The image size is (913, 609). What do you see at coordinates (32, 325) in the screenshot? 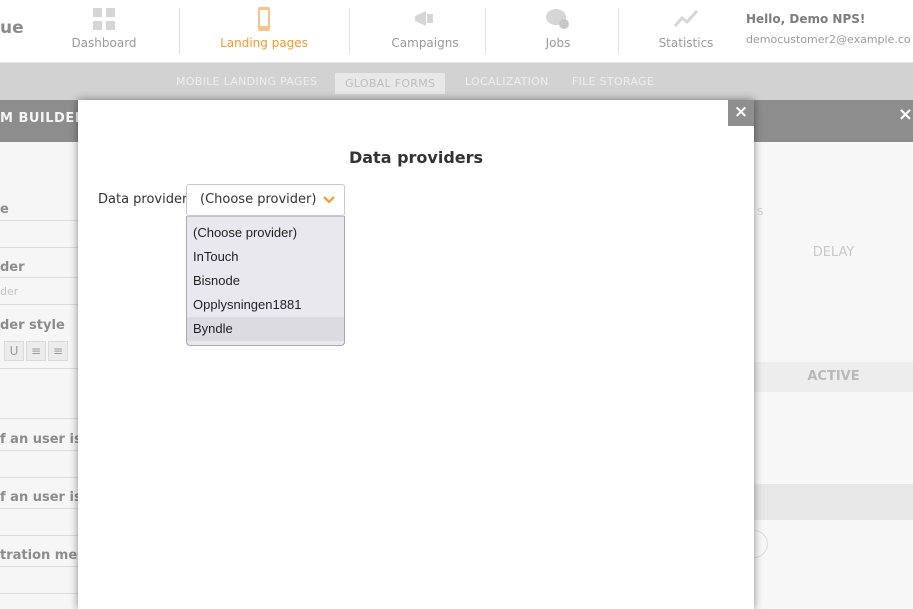
I see `field-label: der style` at bounding box center [32, 325].